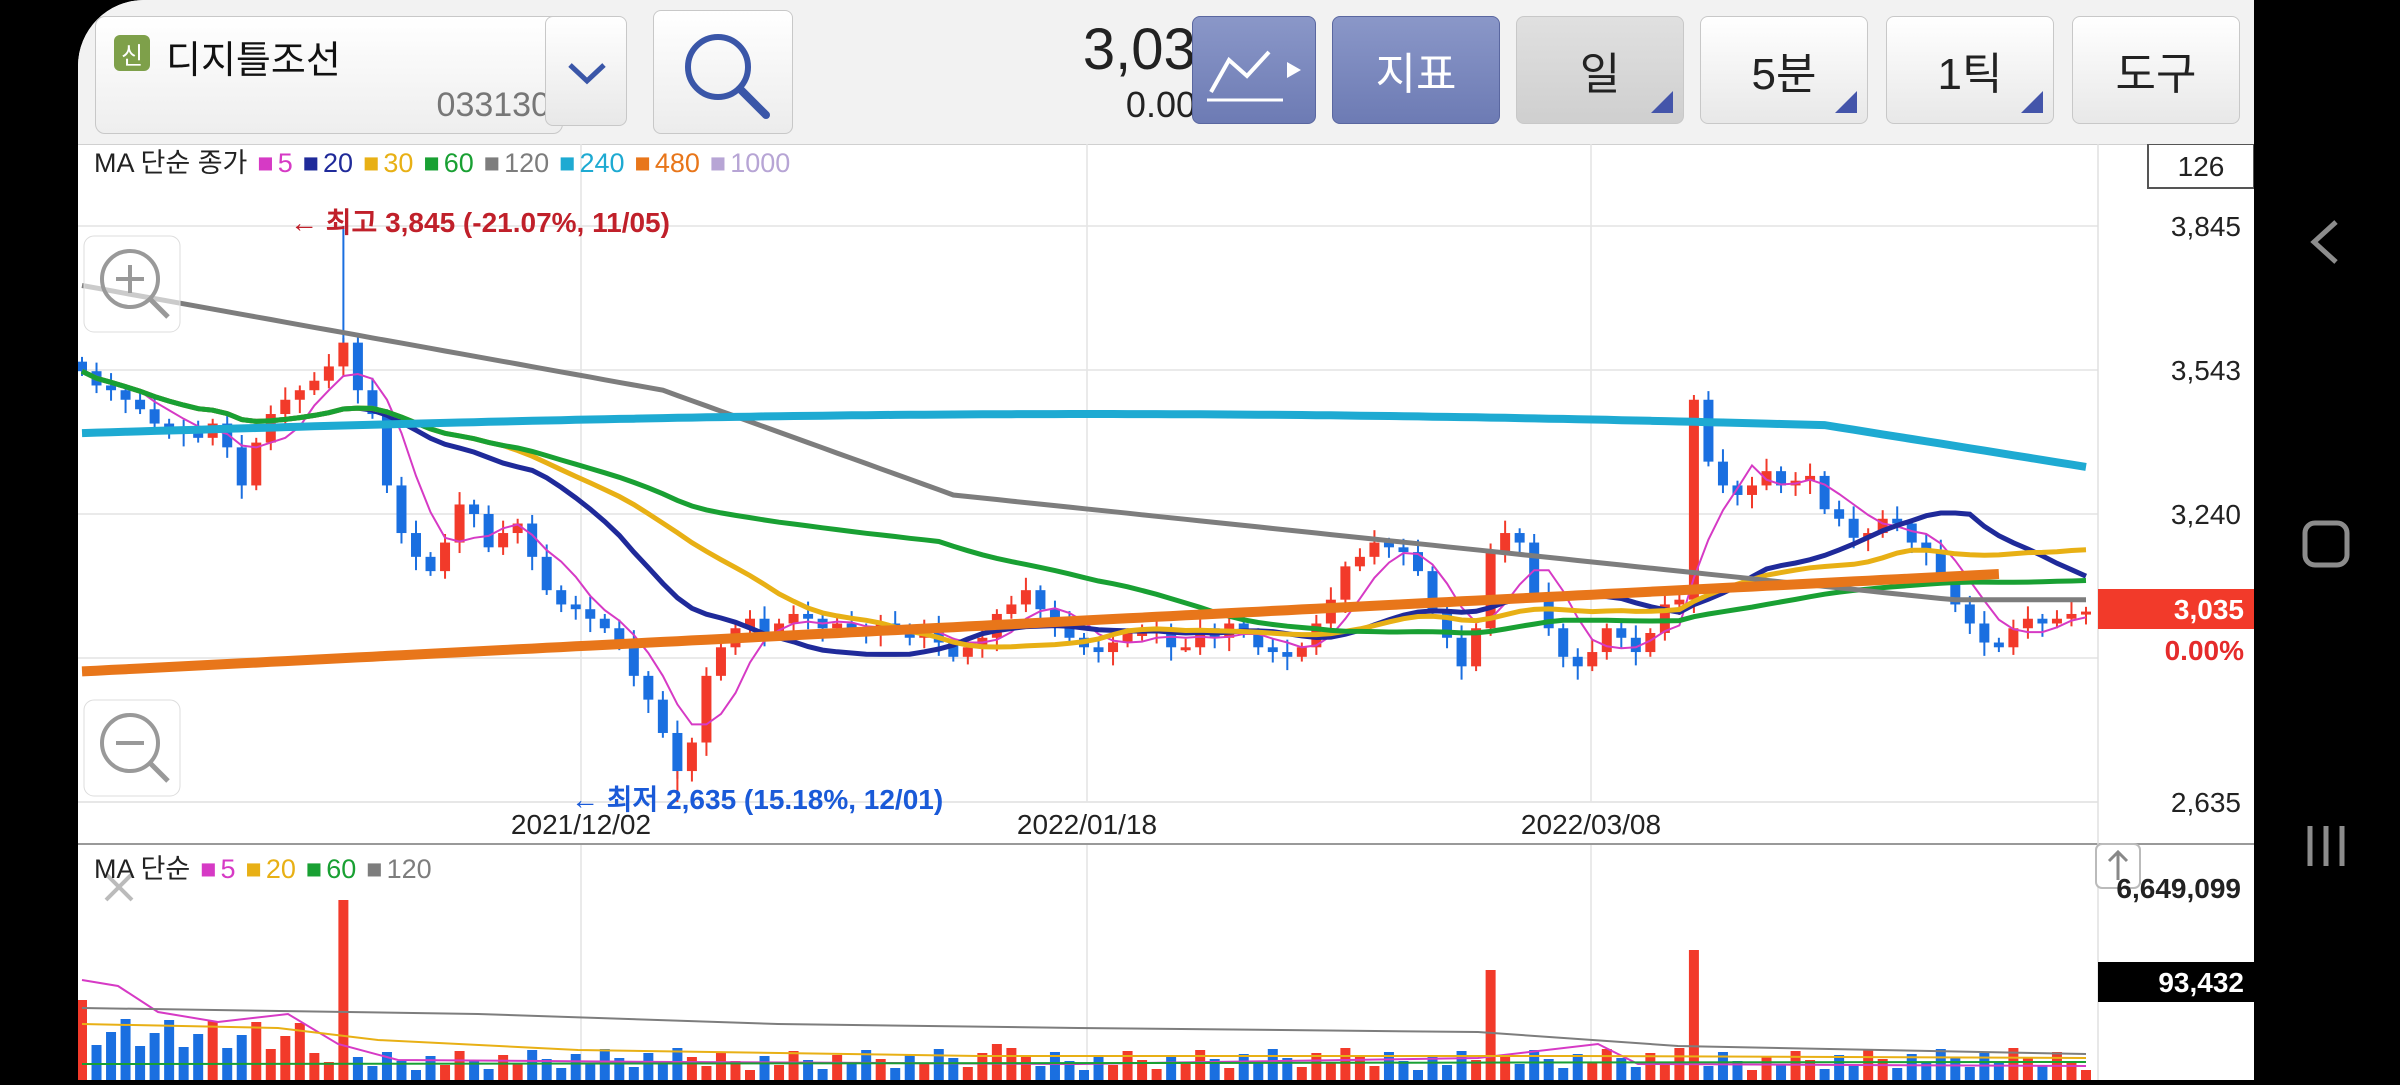 The image size is (2400, 1085). Describe the element at coordinates (1254, 70) in the screenshot. I see `chart-type-button` at that location.